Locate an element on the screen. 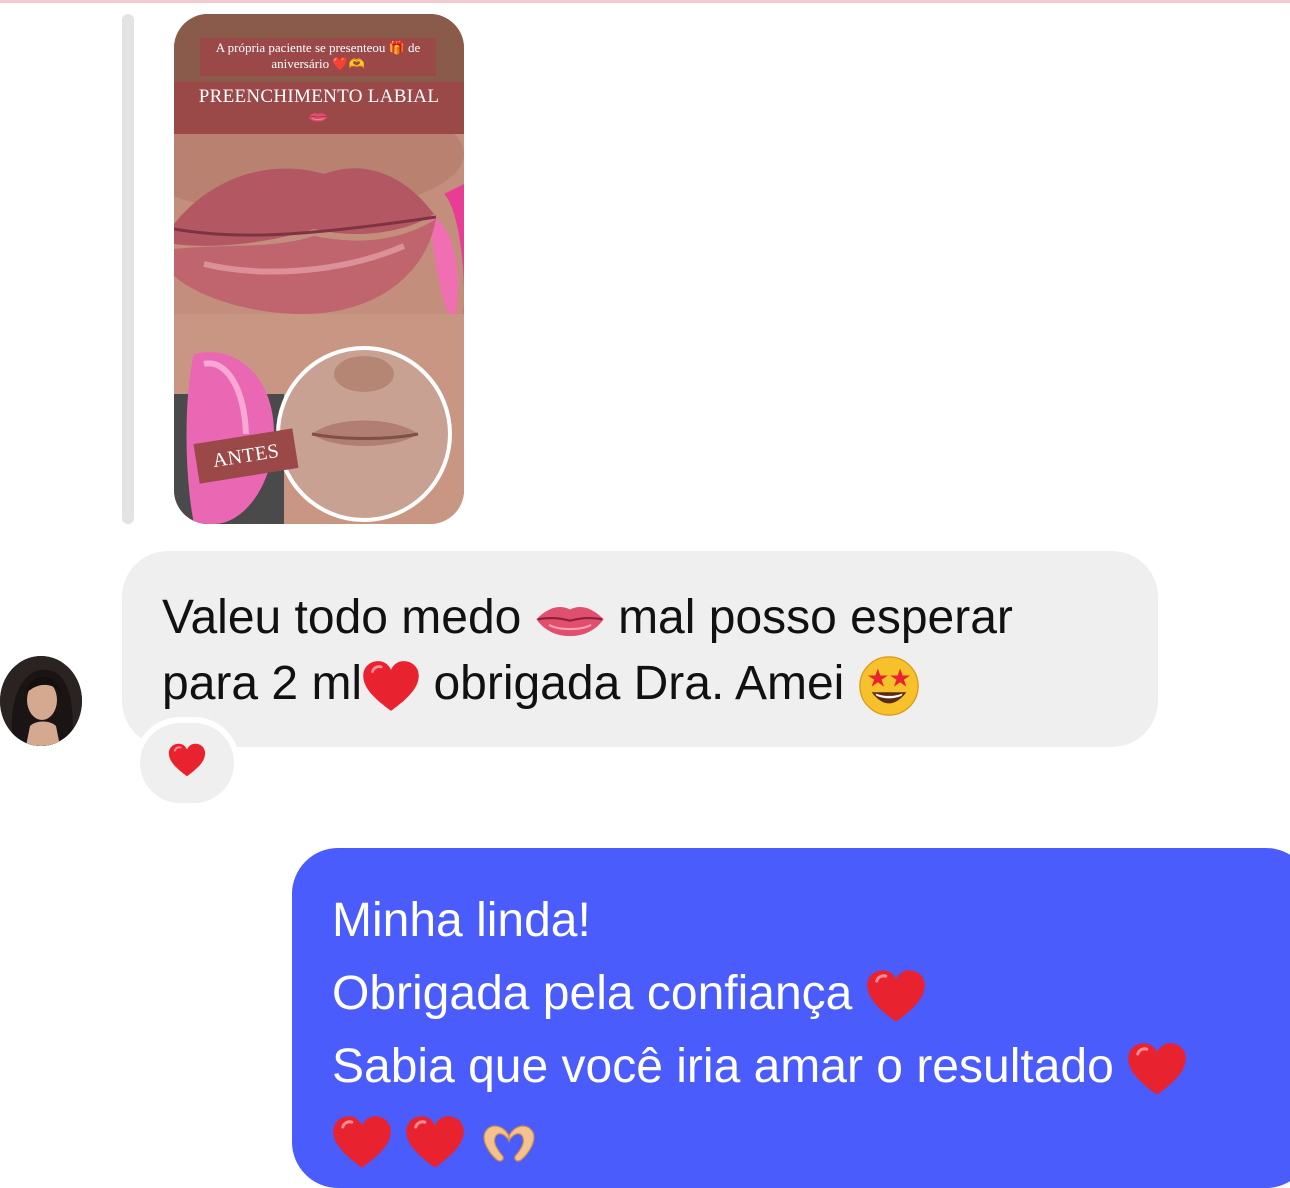  outgoing-message-line: Minha linda! is located at coordinates (811, 920).